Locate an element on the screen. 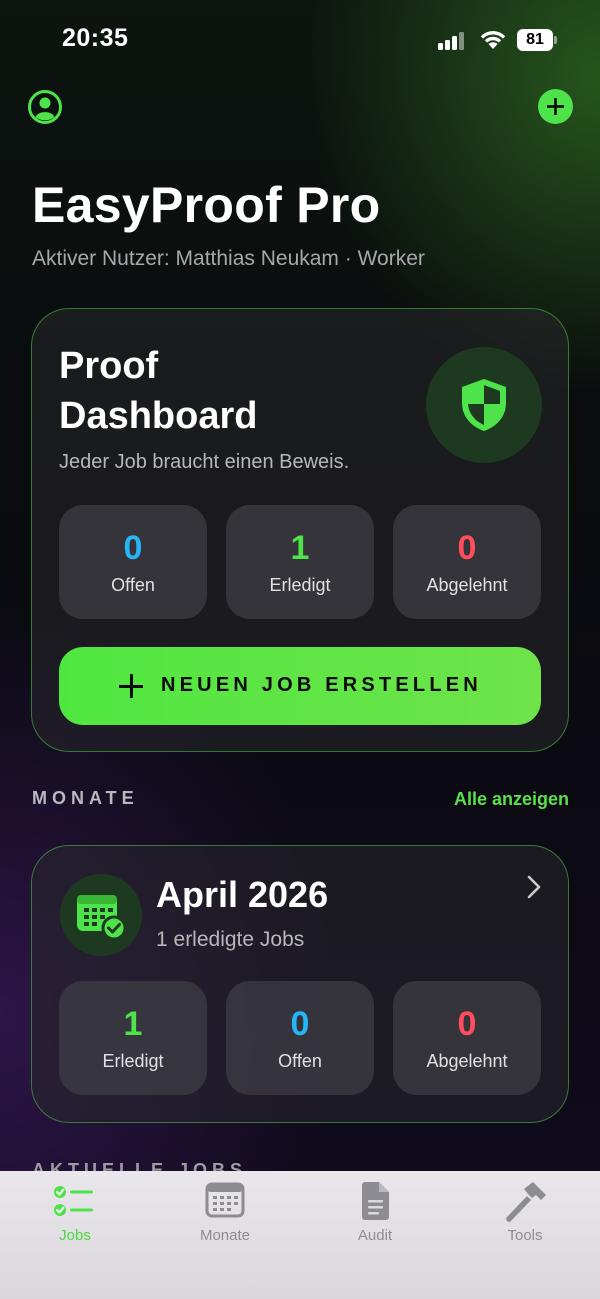  shield-icon is located at coordinates (484, 405).